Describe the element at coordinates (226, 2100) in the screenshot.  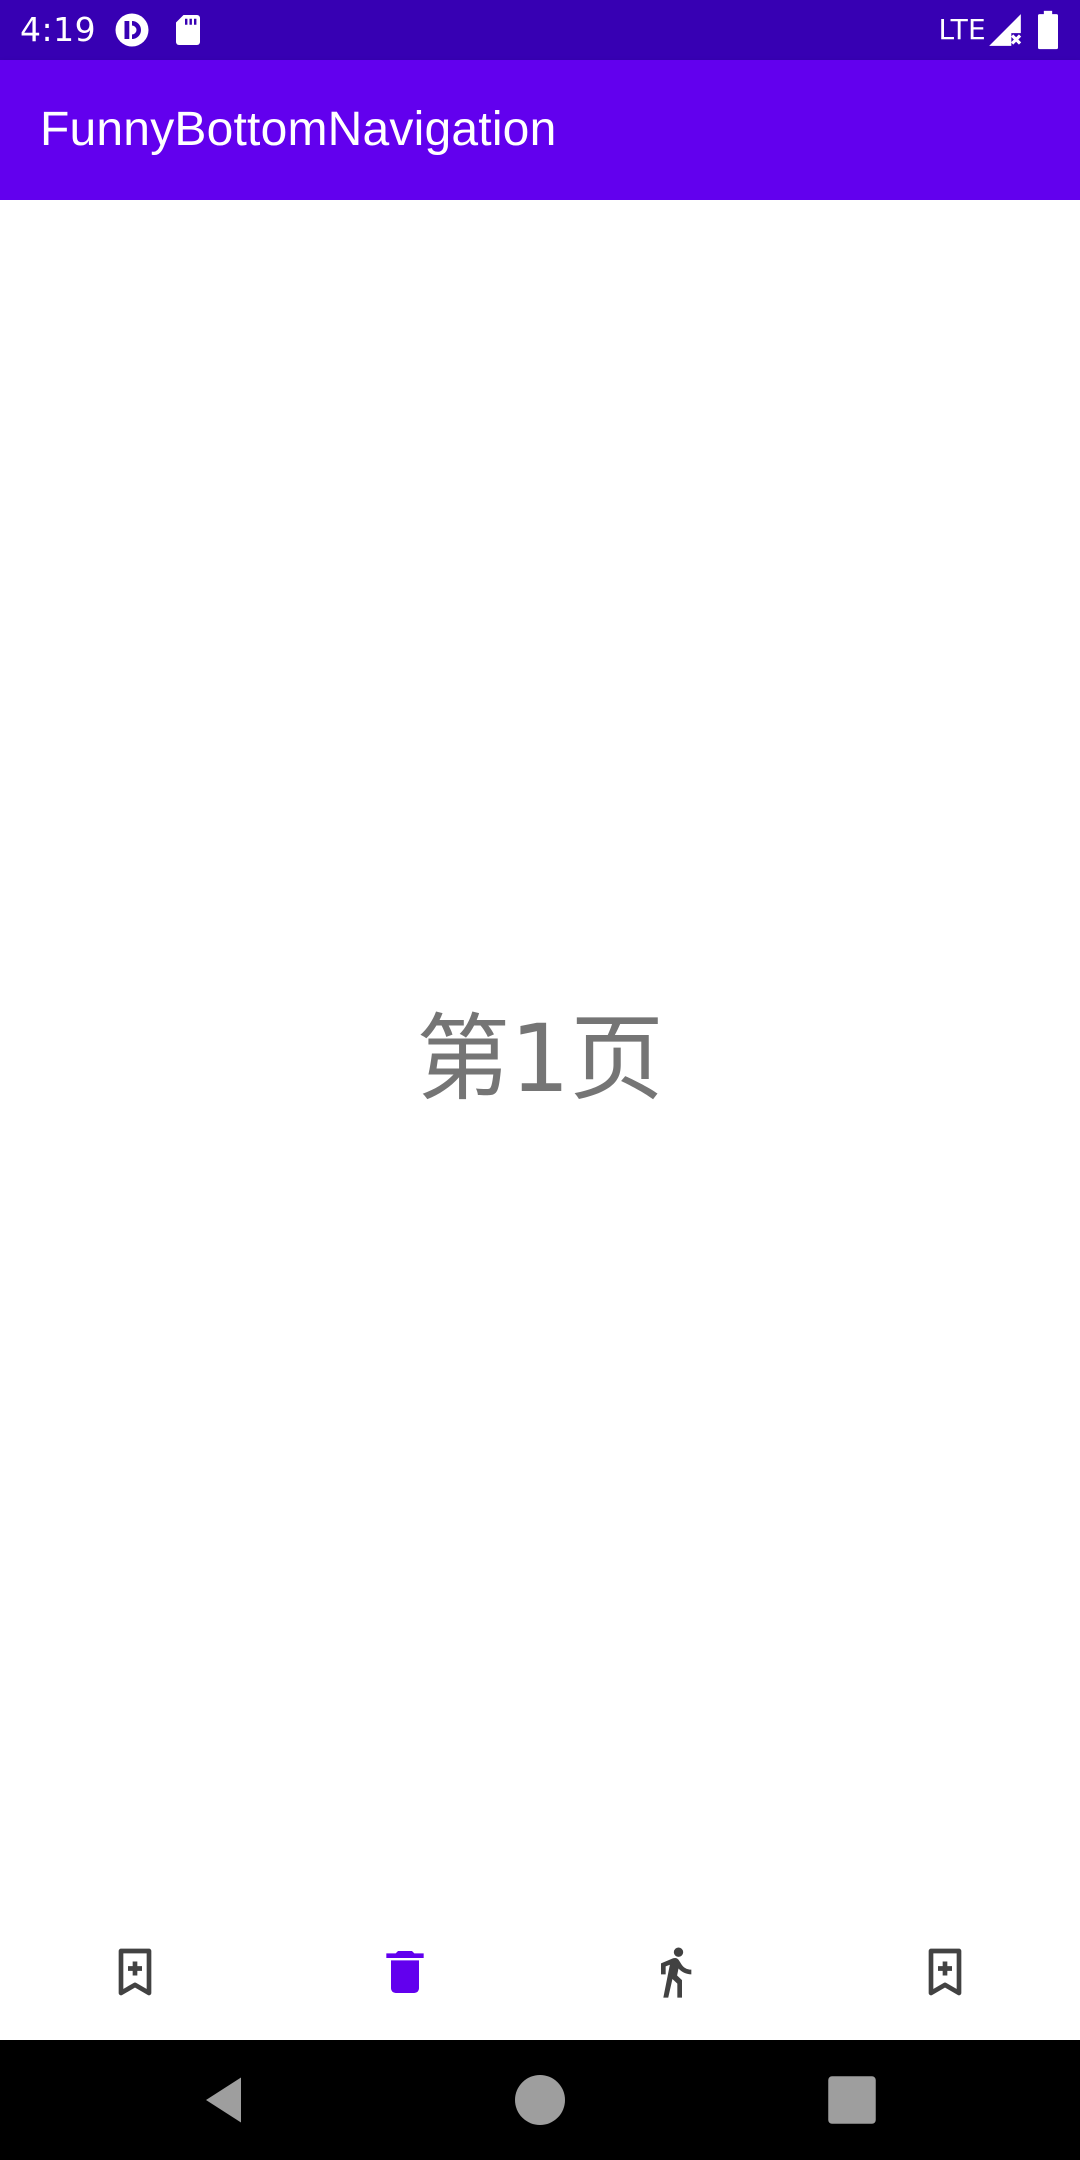
I see `back-icon` at that location.